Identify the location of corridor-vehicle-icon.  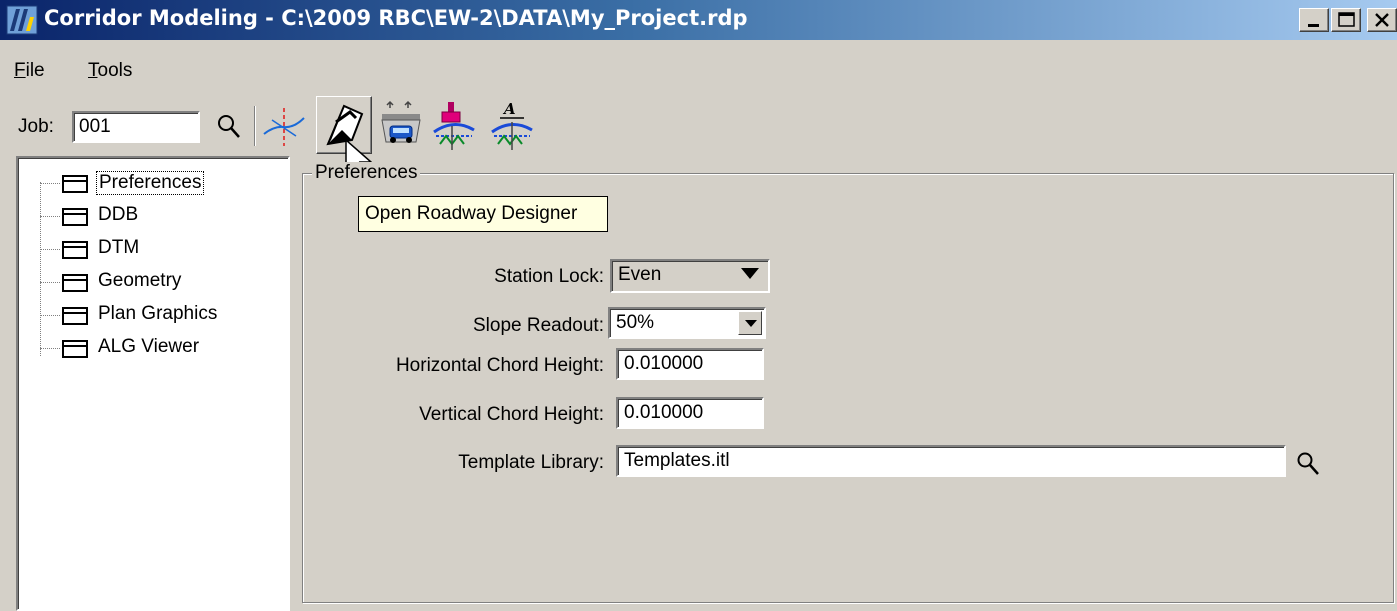
(401, 125).